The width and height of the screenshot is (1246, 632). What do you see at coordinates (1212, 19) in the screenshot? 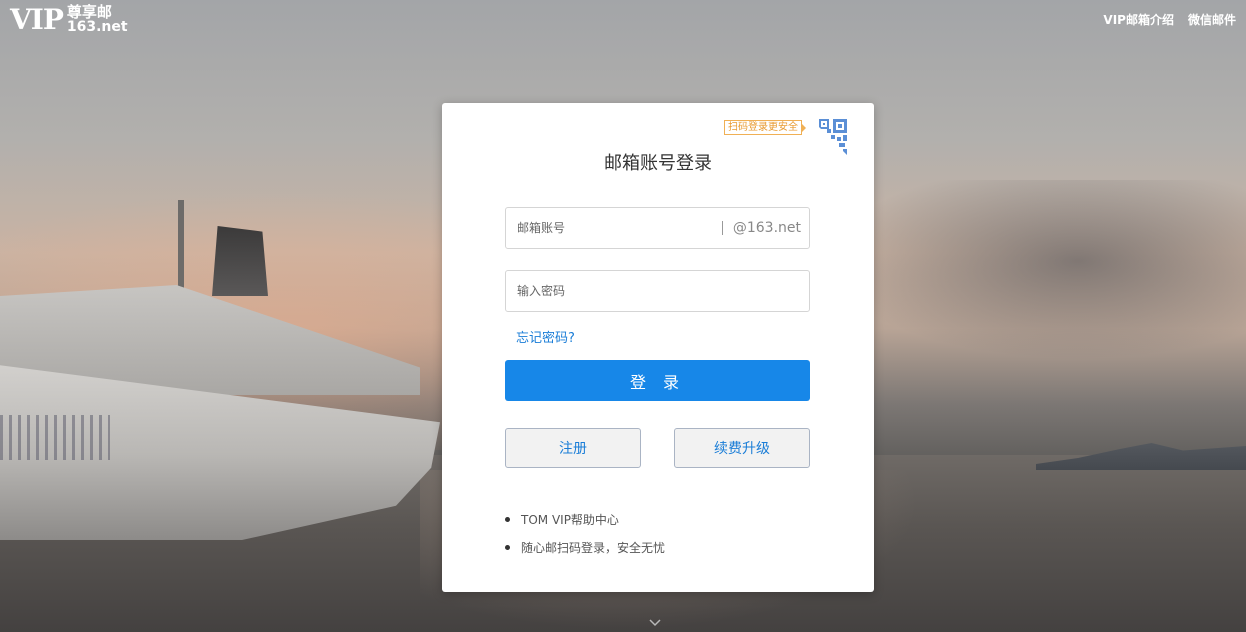
I see `nav-wechat-mail: 微信邮件` at bounding box center [1212, 19].